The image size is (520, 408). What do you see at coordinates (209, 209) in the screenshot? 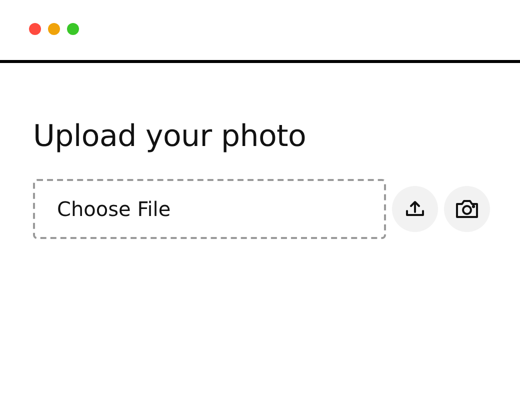
I see `choose-file-button: Choose File` at bounding box center [209, 209].